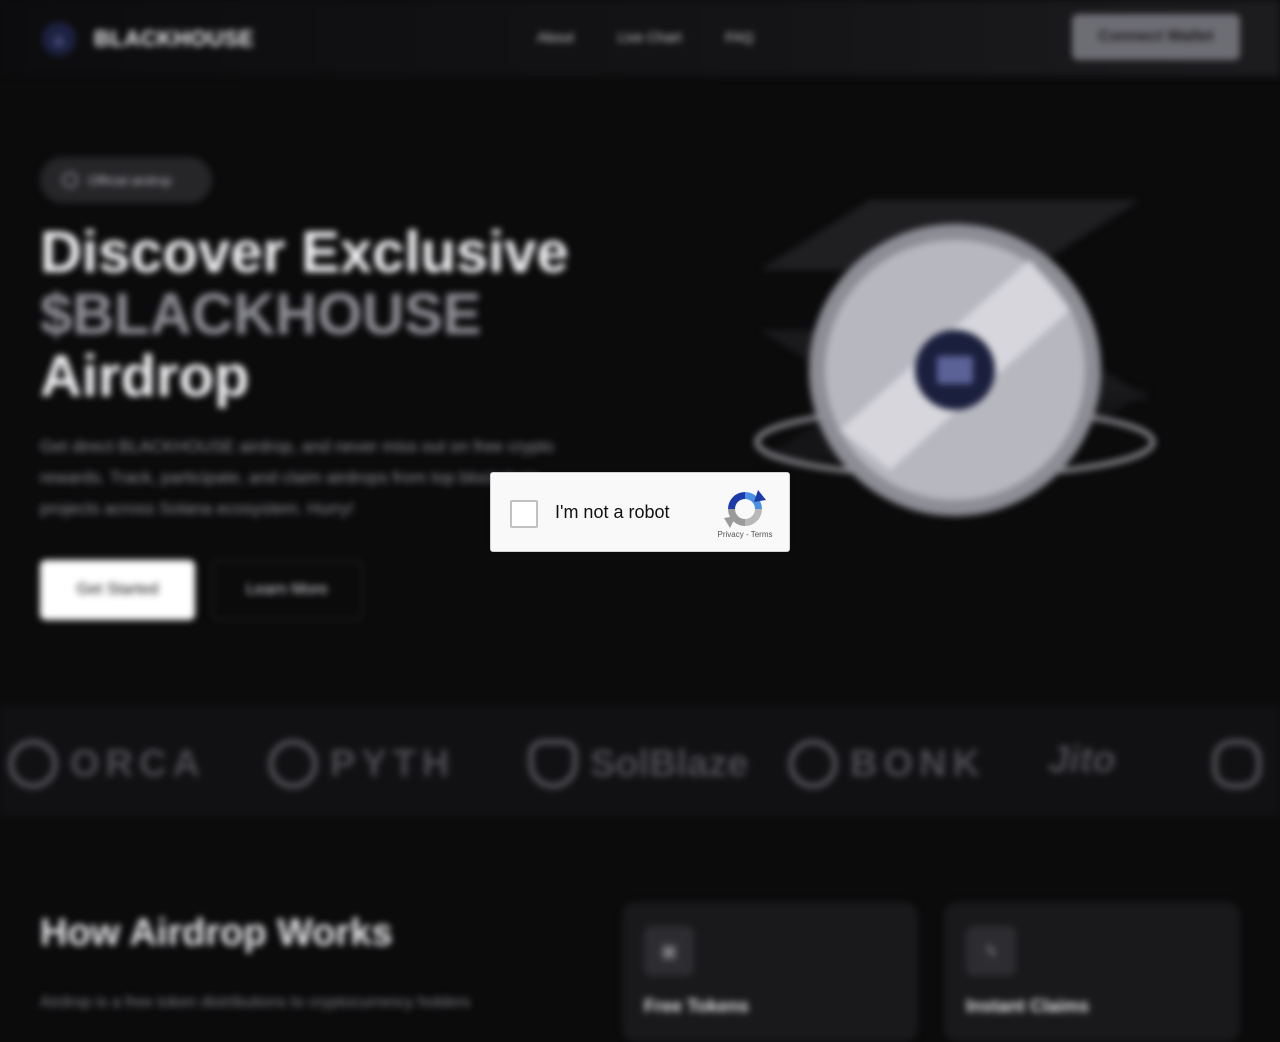 The height and width of the screenshot is (1042, 1280). What do you see at coordinates (887, 764) in the screenshot?
I see `partner-bonk: BONK` at bounding box center [887, 764].